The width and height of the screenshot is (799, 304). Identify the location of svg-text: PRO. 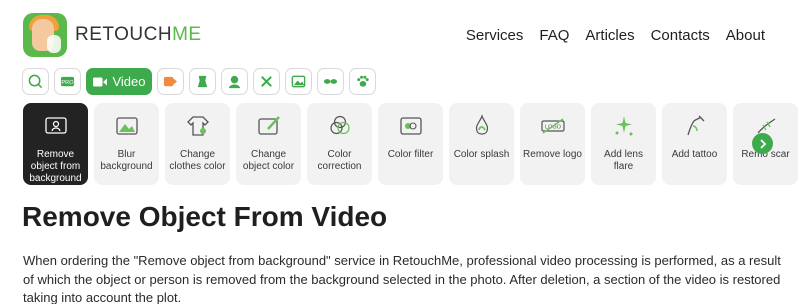
(67, 83).